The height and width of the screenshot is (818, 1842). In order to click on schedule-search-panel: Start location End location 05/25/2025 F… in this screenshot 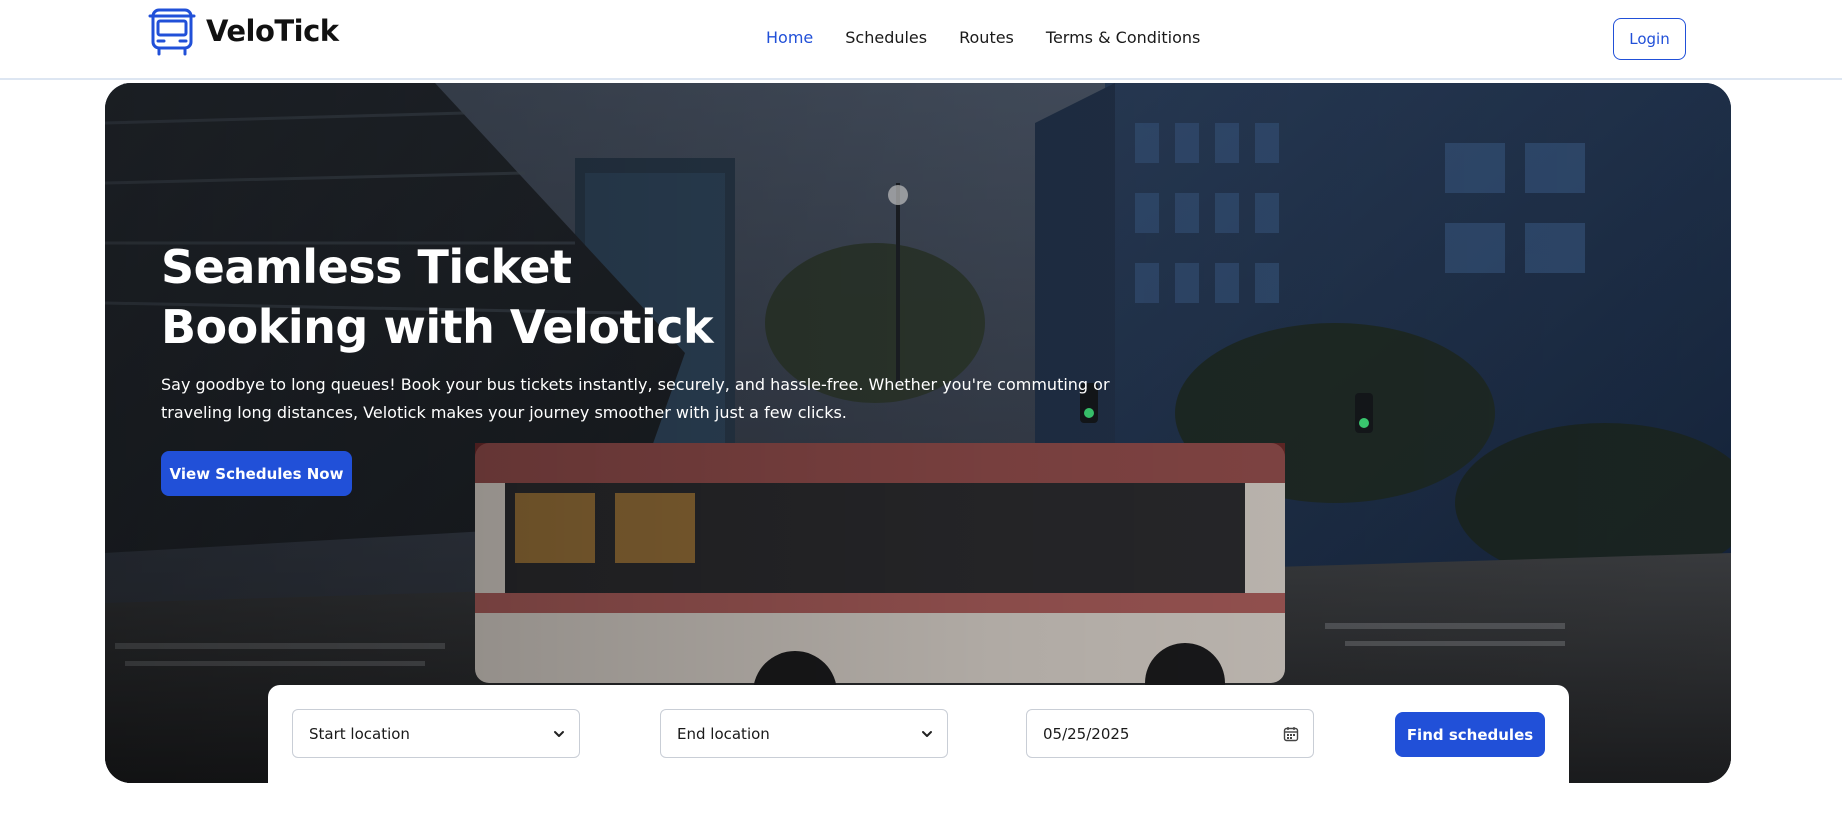, I will do `click(918, 751)`.